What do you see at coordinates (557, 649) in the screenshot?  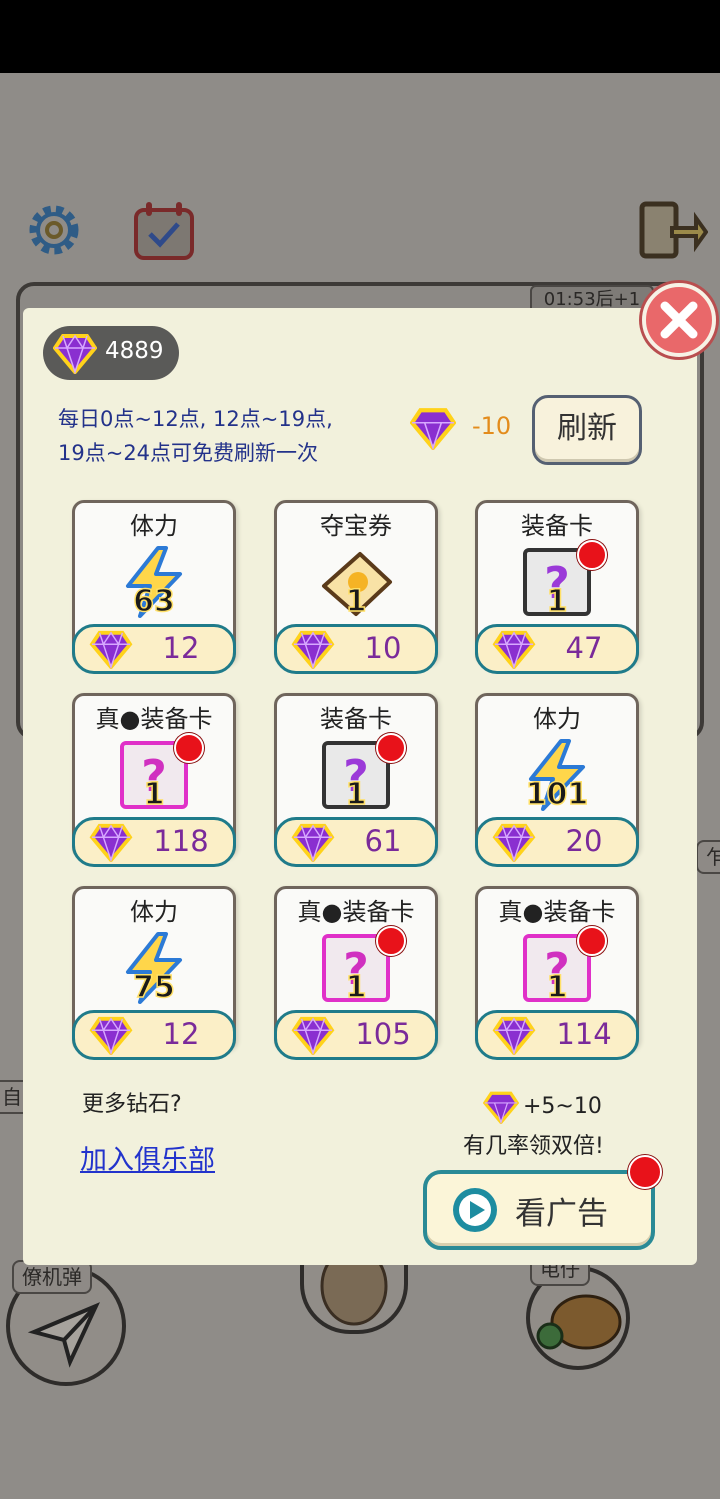 I see `item-price-button: 47` at bounding box center [557, 649].